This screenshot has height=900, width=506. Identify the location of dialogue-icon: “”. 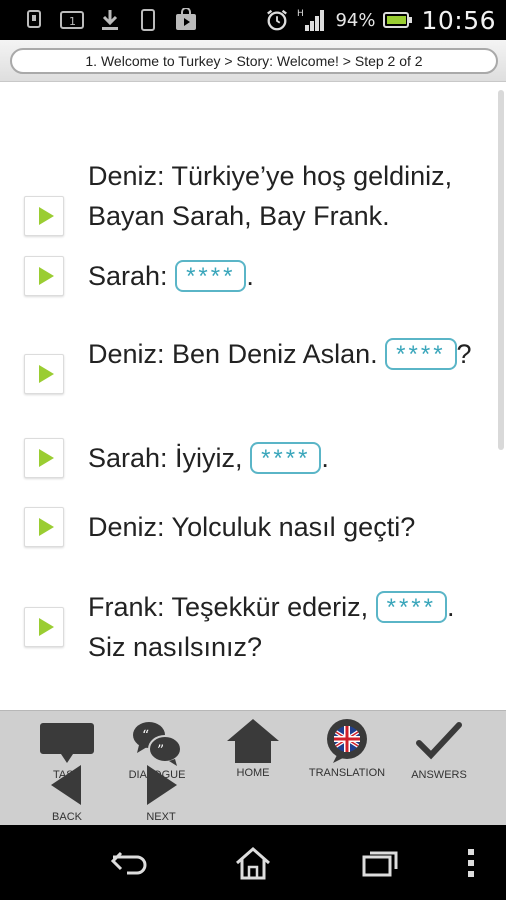
(157, 744).